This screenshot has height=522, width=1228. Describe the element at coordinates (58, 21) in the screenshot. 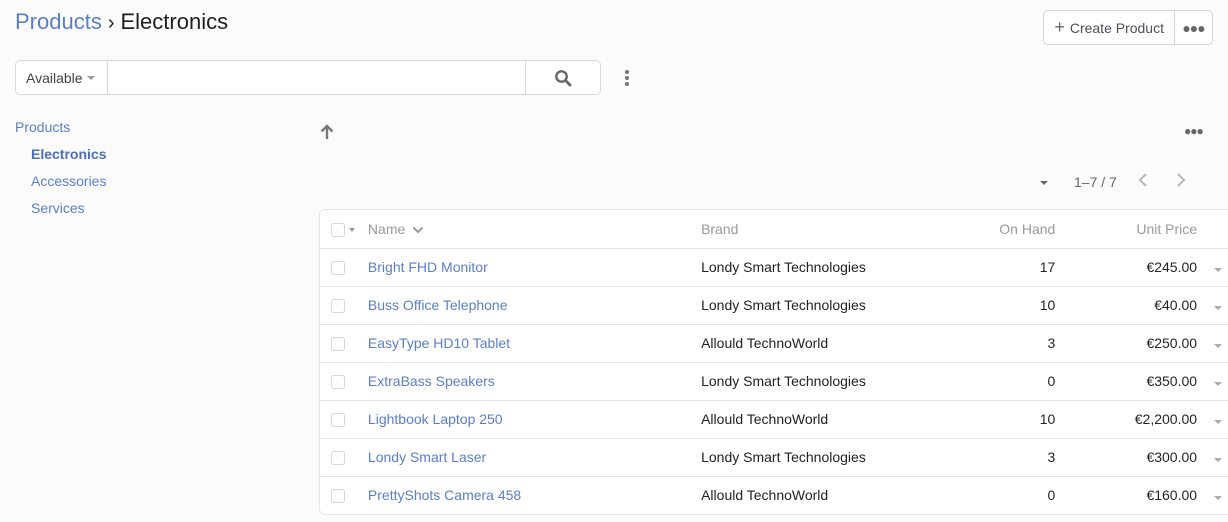

I see `breadcrumb-products-link: Products` at that location.